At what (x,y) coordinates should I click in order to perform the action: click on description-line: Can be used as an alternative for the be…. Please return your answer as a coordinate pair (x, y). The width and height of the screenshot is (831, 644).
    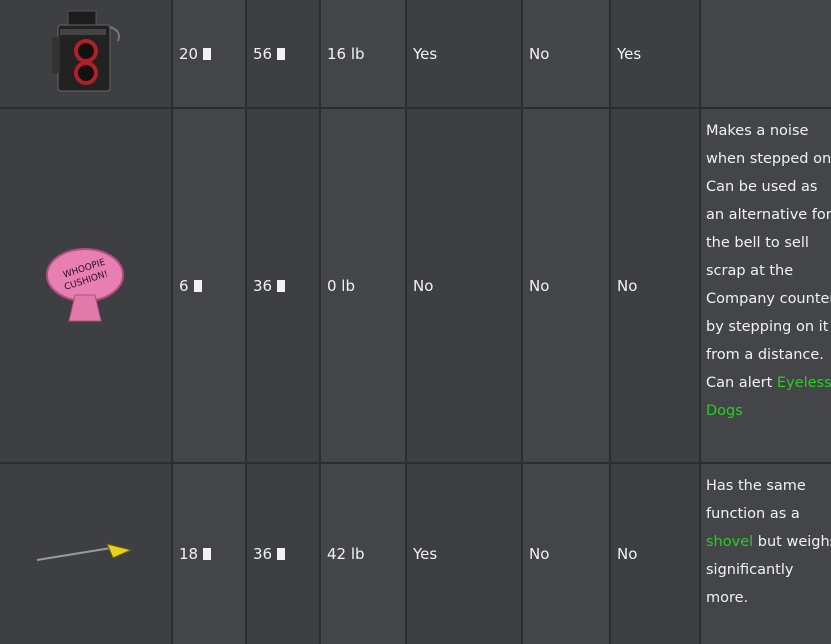
    Looking at the image, I should click on (768, 271).